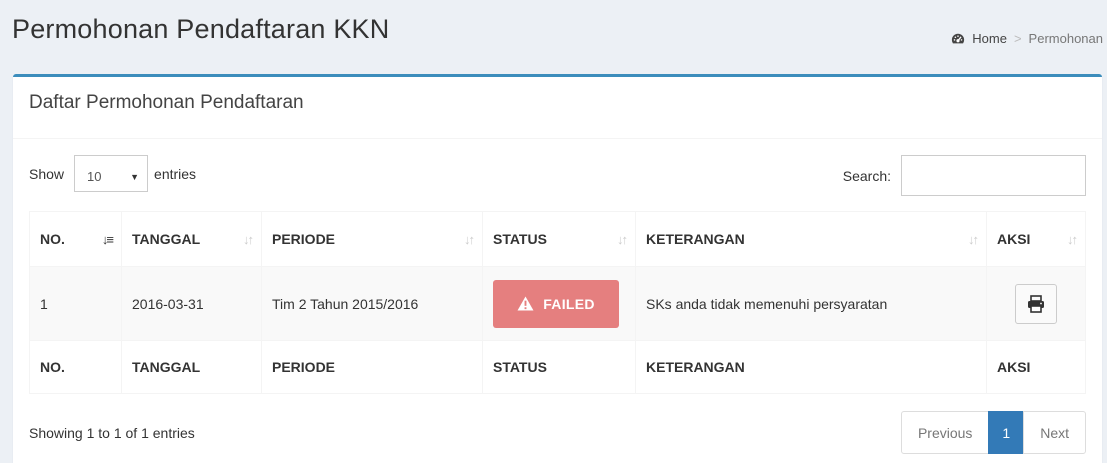  I want to click on column-header-aksi: AKSI ↓↑, so click(1036, 239).